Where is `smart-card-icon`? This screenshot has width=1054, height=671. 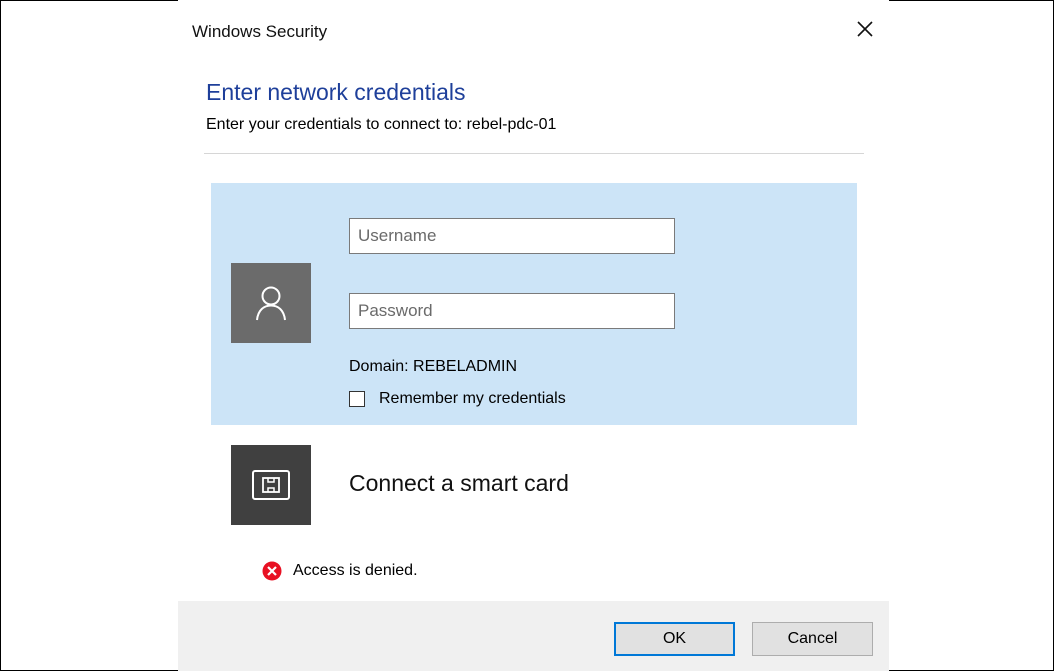
smart-card-icon is located at coordinates (271, 485).